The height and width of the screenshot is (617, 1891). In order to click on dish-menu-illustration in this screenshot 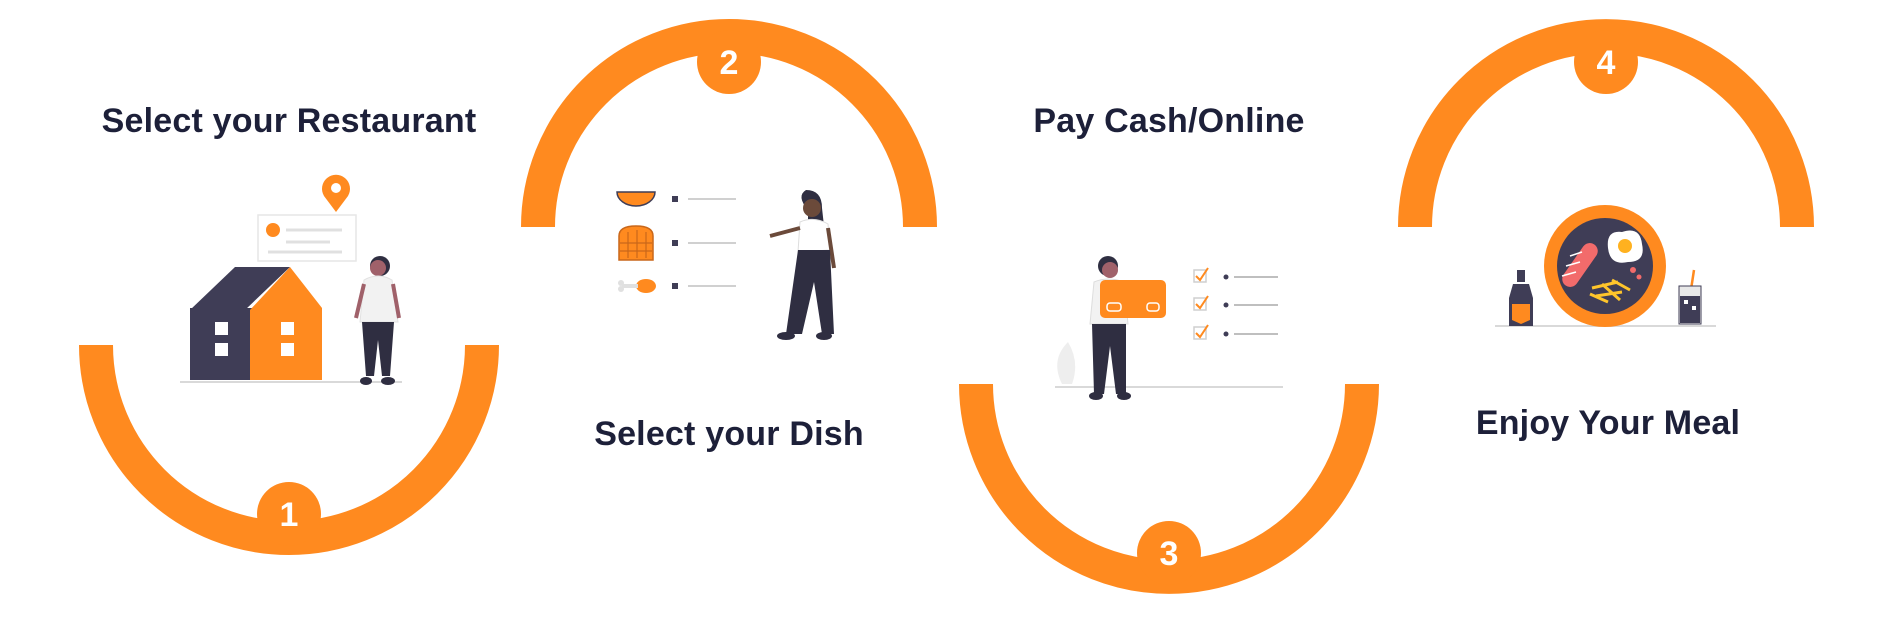, I will do `click(726, 265)`.